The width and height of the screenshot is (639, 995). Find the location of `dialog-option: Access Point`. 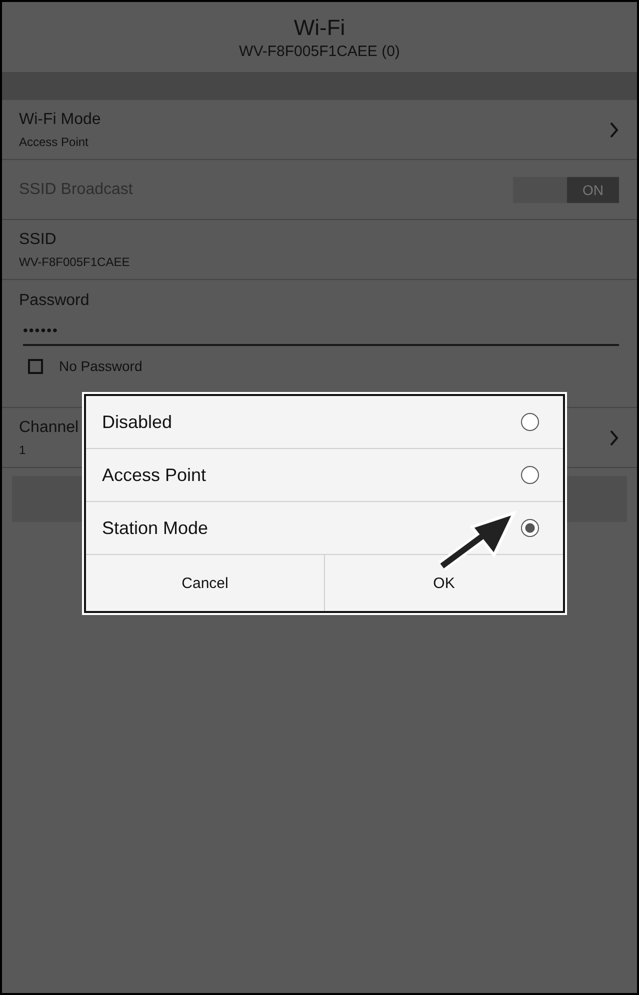

dialog-option: Access Point is located at coordinates (324, 475).